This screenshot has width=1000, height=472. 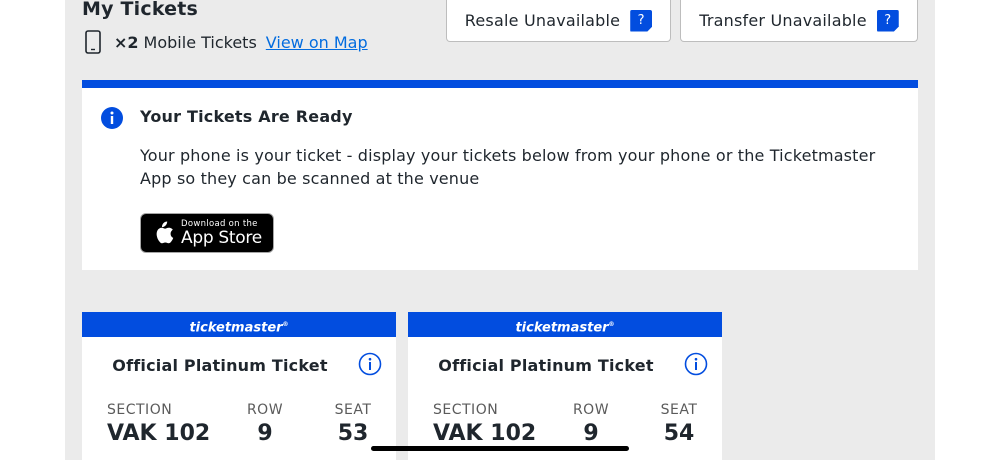 I want to click on transfer-button-label: Transfer Unavailable, so click(x=783, y=20).